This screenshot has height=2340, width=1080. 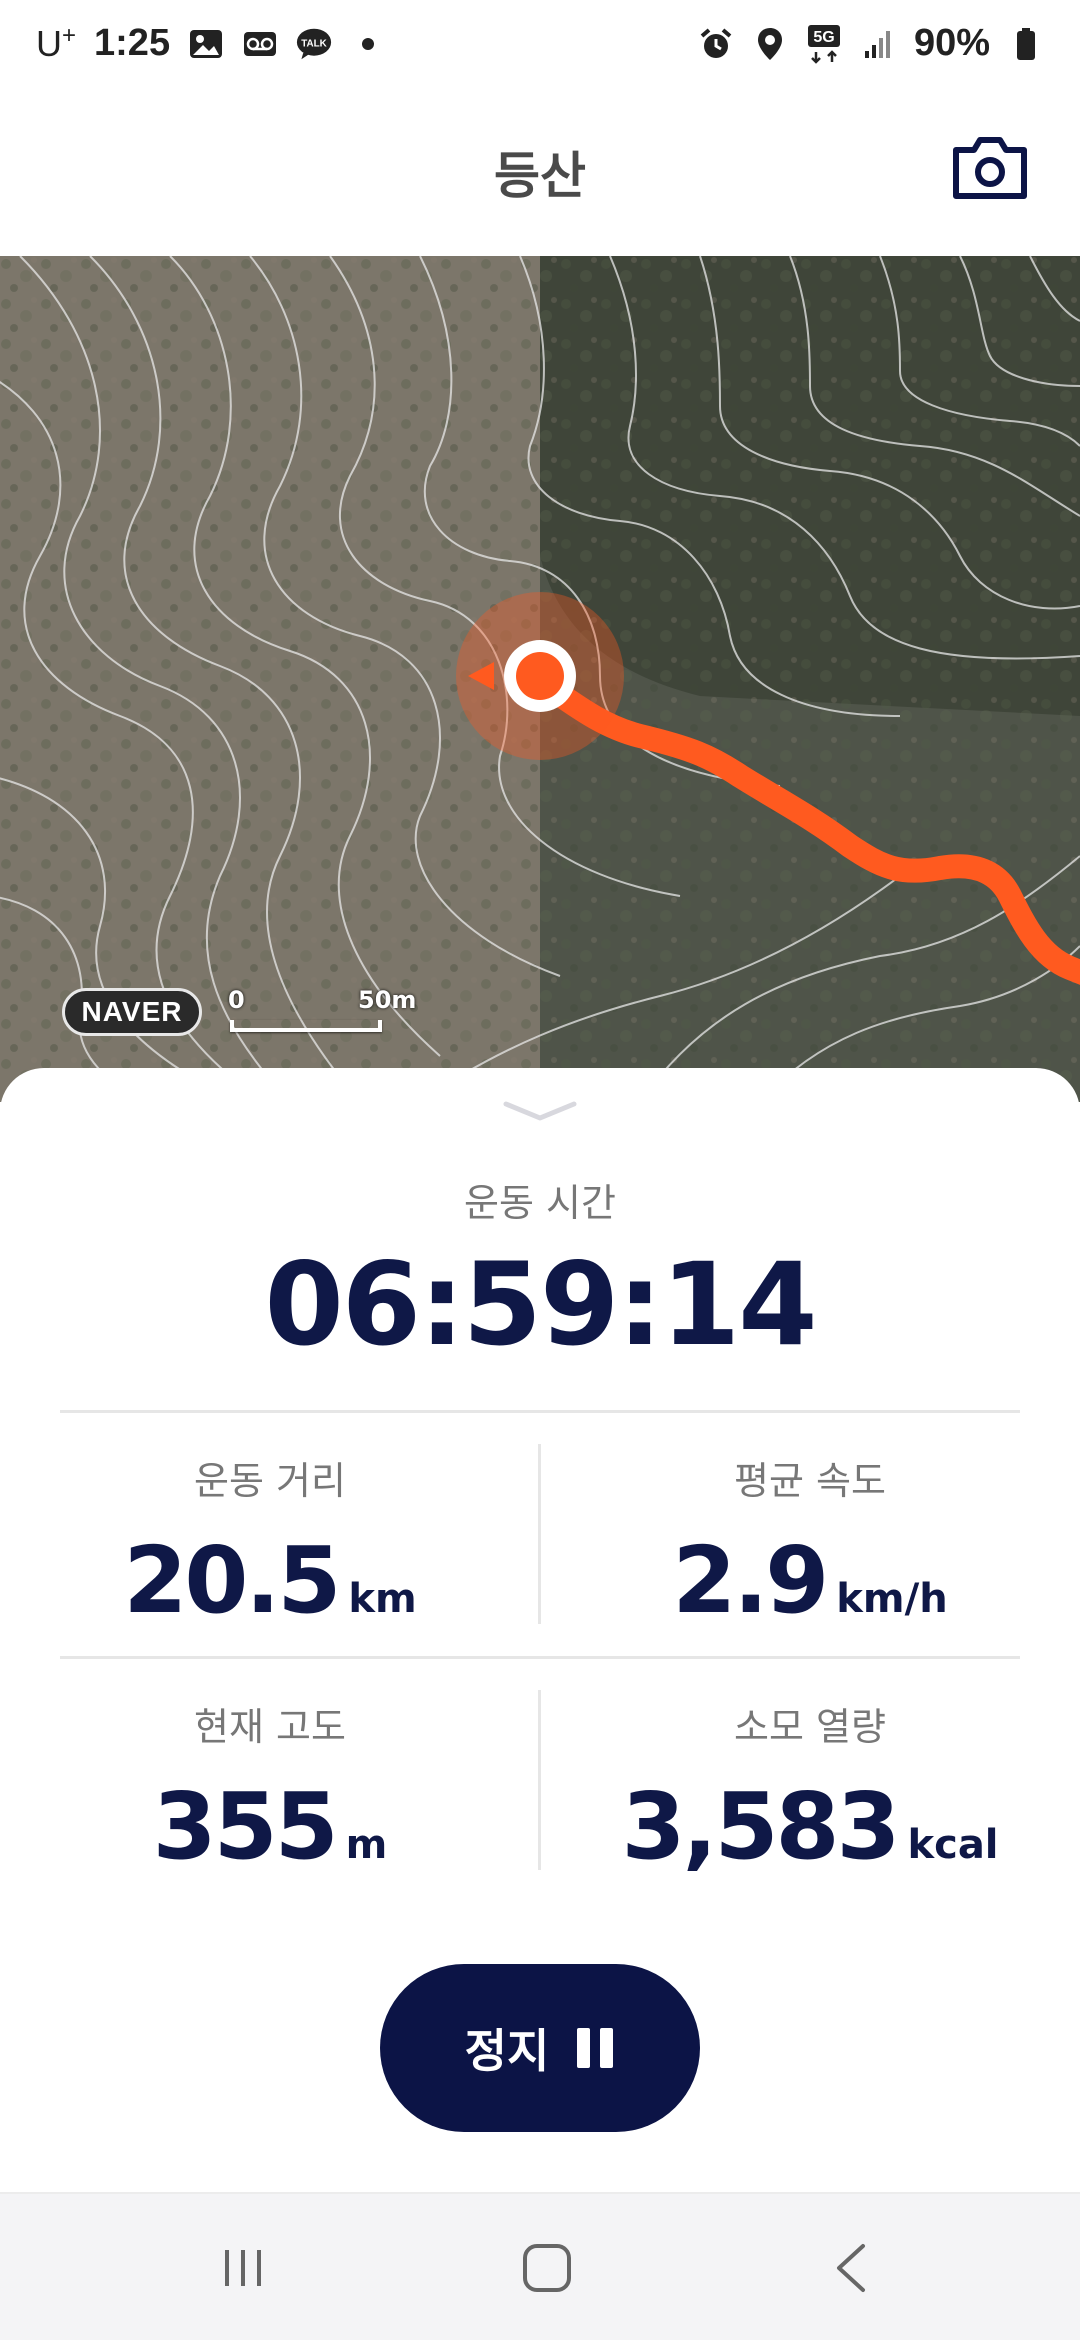 I want to click on naver-logo: NAVER, so click(x=132, y=1012).